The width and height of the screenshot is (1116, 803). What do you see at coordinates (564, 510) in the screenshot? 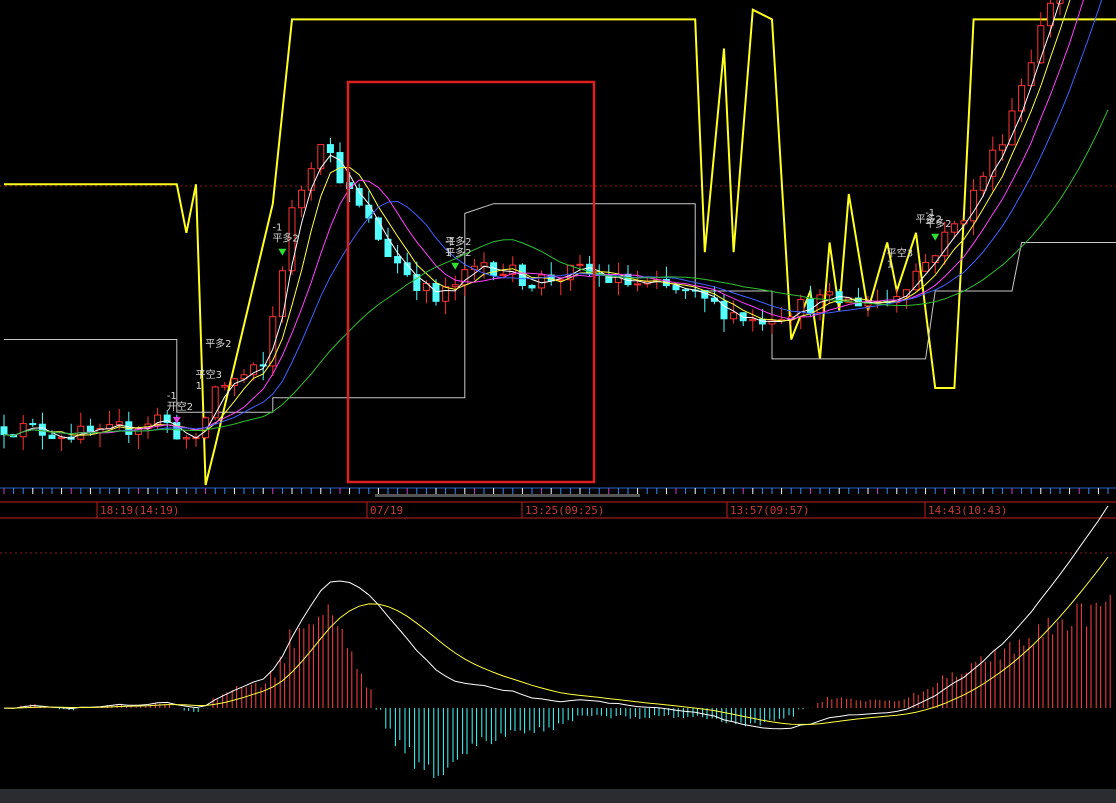
I see `time-tick-label: 13:25(09:25)` at bounding box center [564, 510].